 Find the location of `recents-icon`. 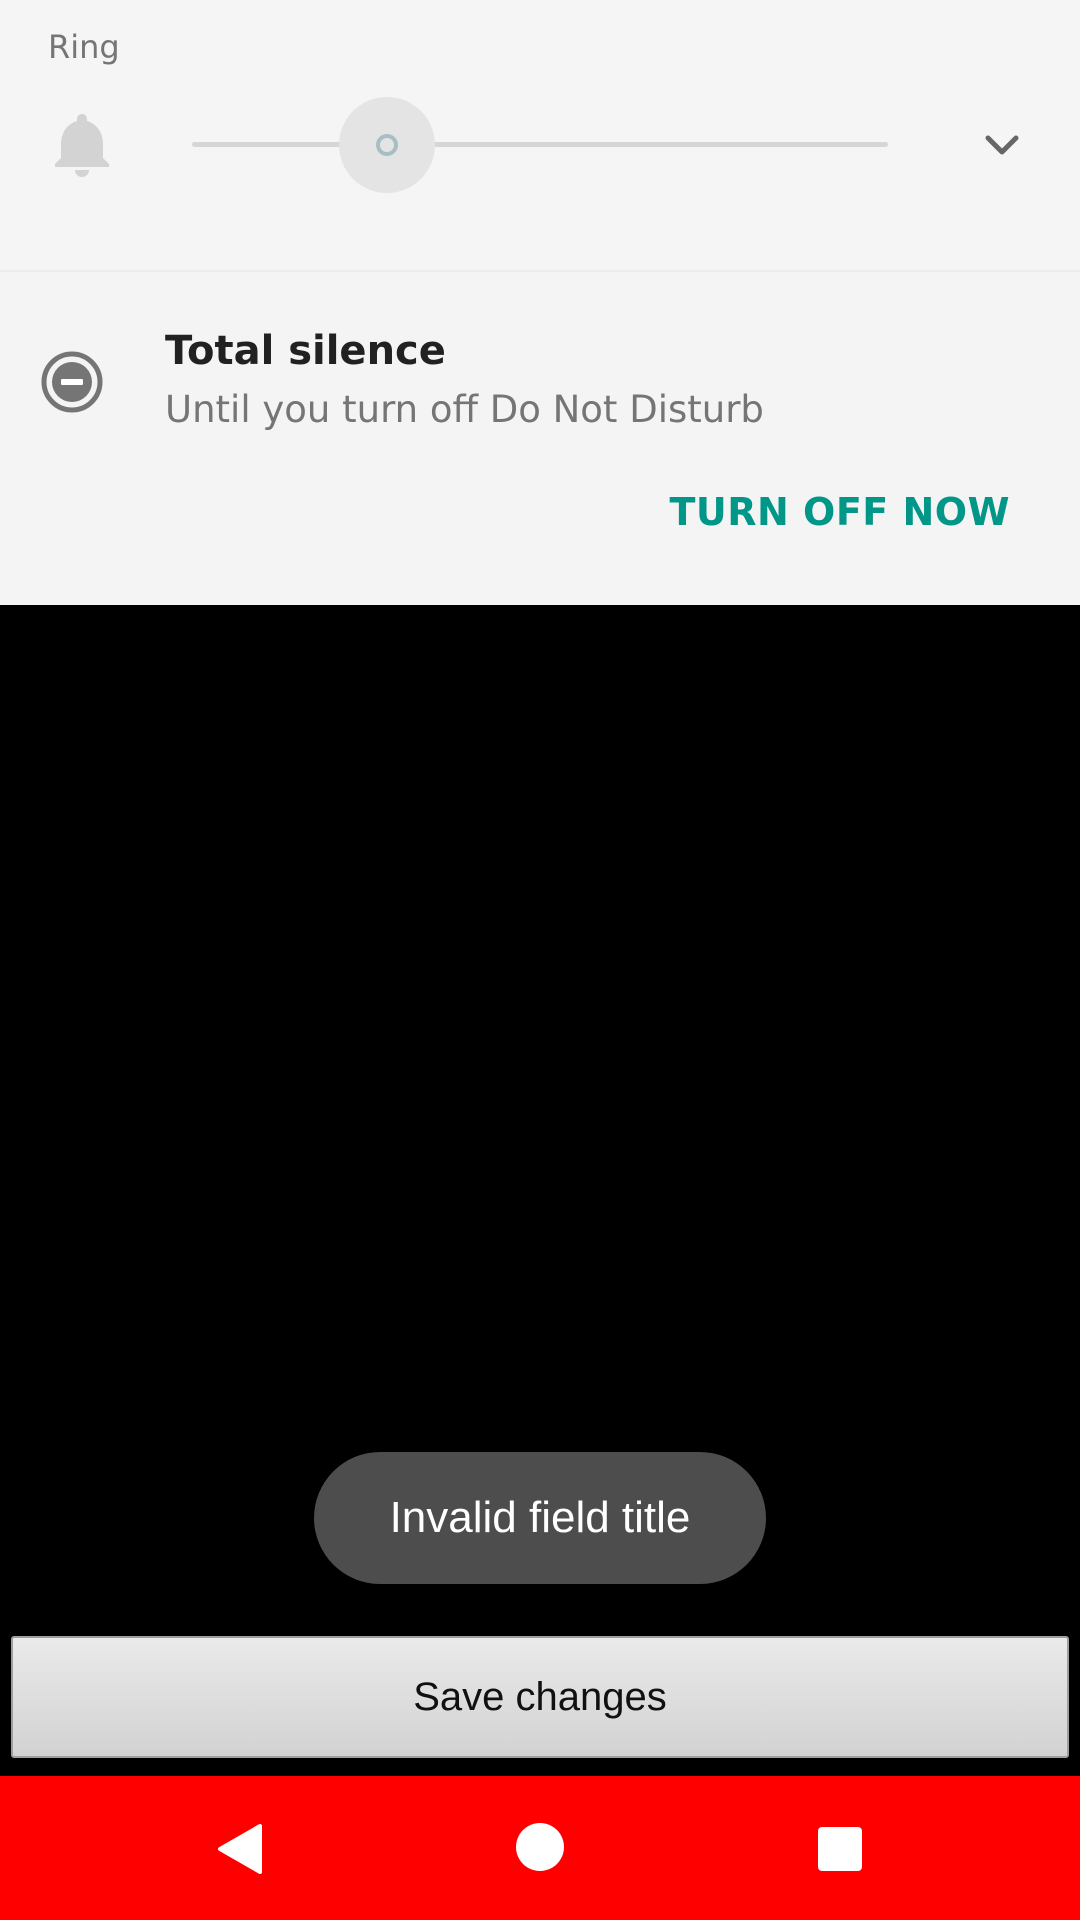

recents-icon is located at coordinates (840, 1849).